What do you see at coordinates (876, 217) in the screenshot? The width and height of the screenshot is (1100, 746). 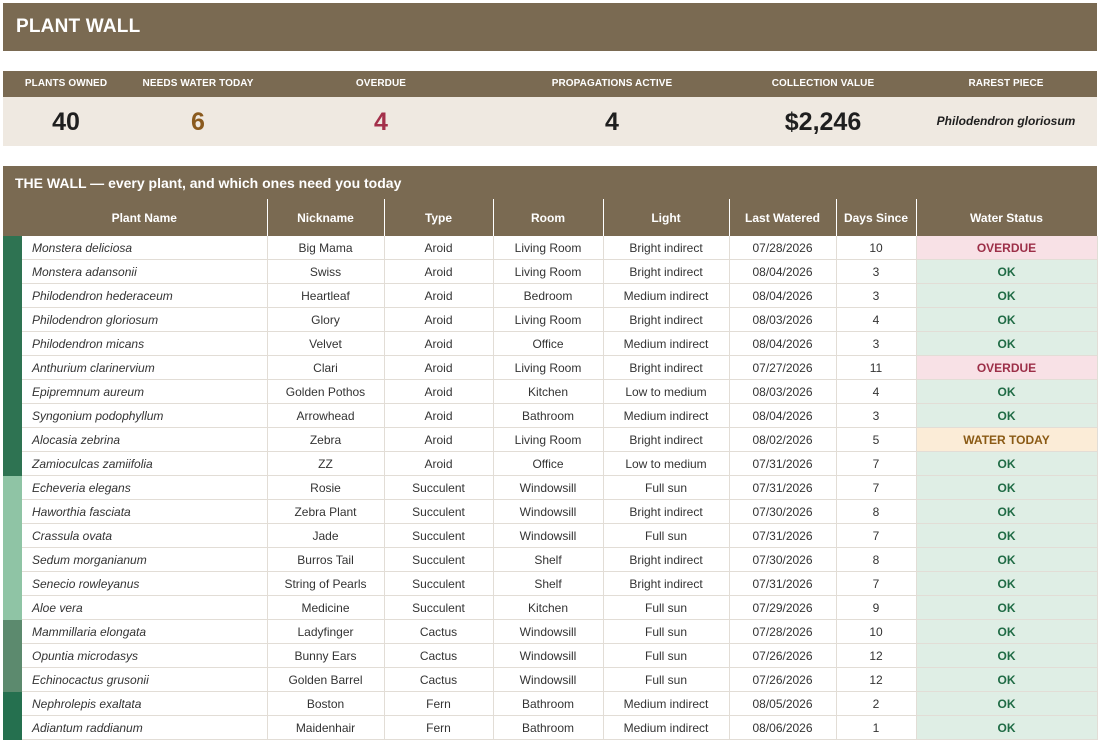 I see `column-header-days-since: Days Since` at bounding box center [876, 217].